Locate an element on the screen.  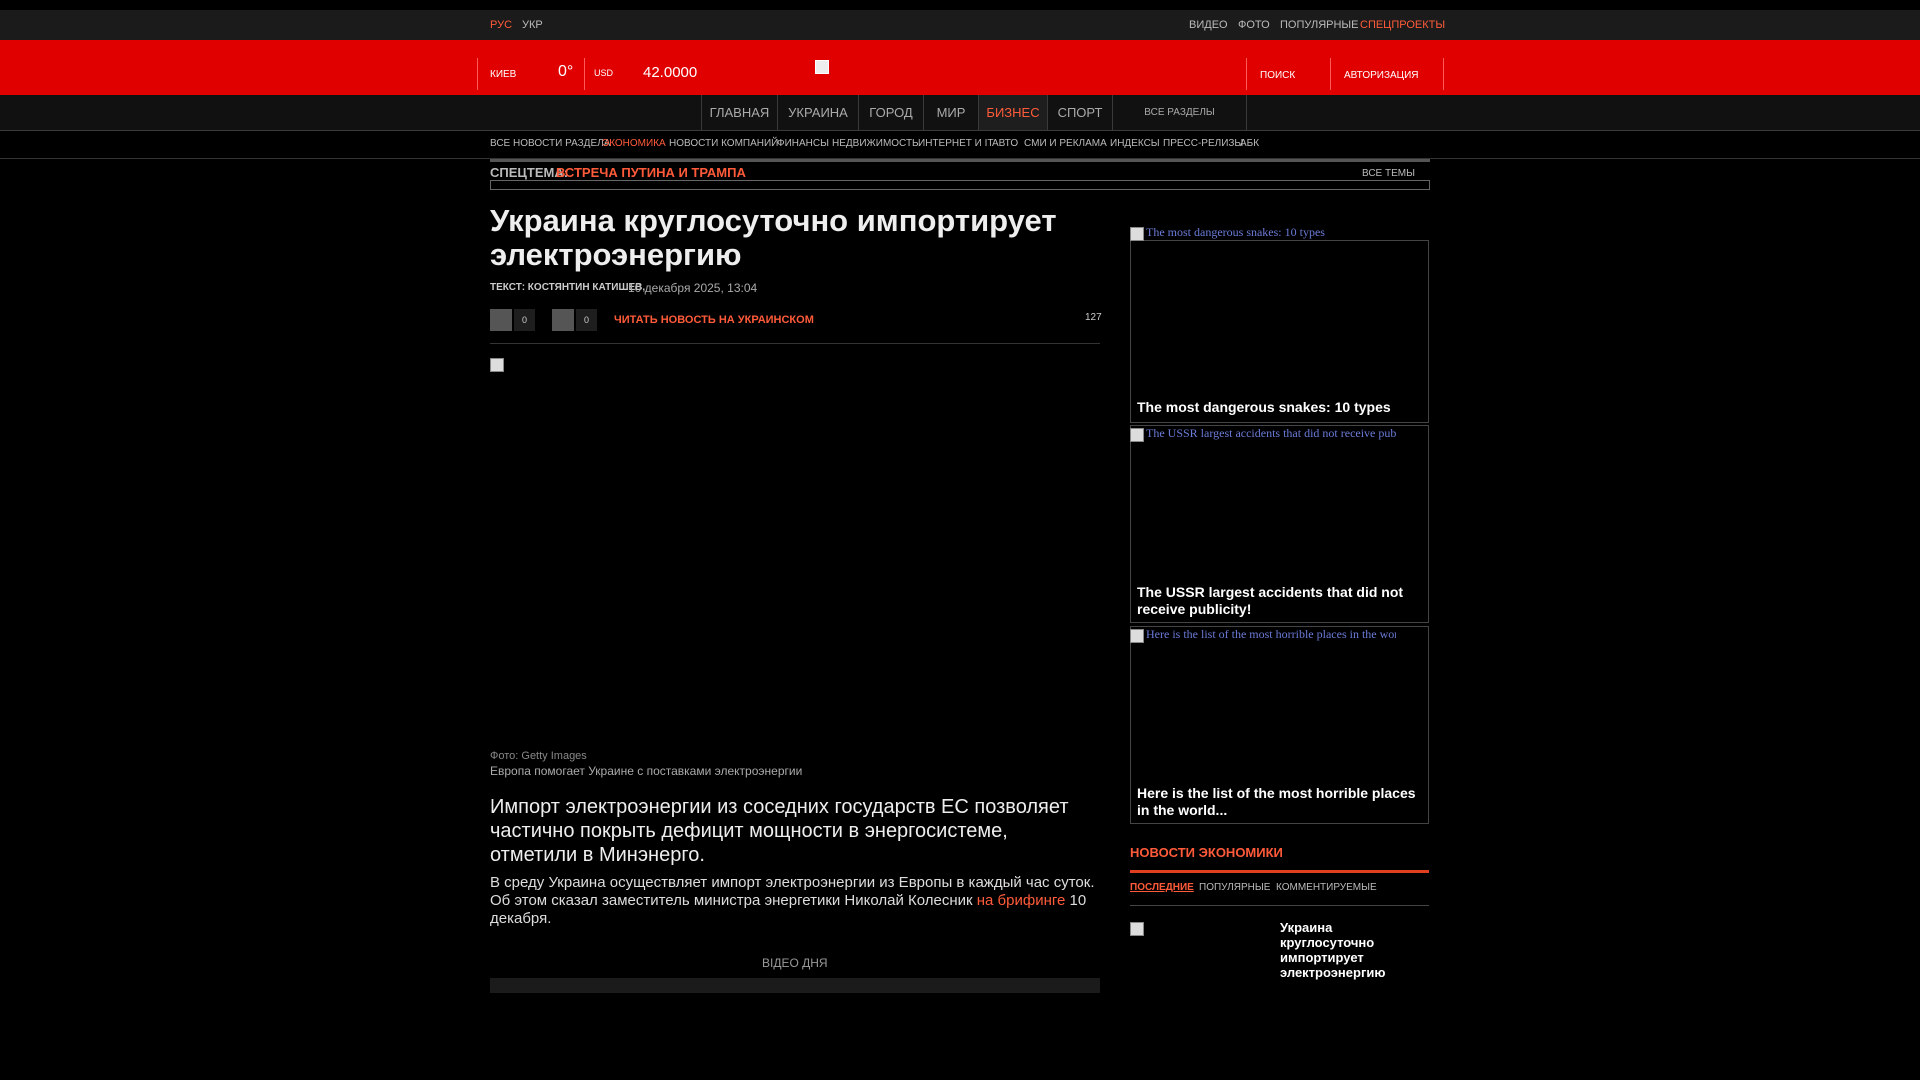
promo-caption: The most dangerous snakes: 10 types is located at coordinates (1279, 407).